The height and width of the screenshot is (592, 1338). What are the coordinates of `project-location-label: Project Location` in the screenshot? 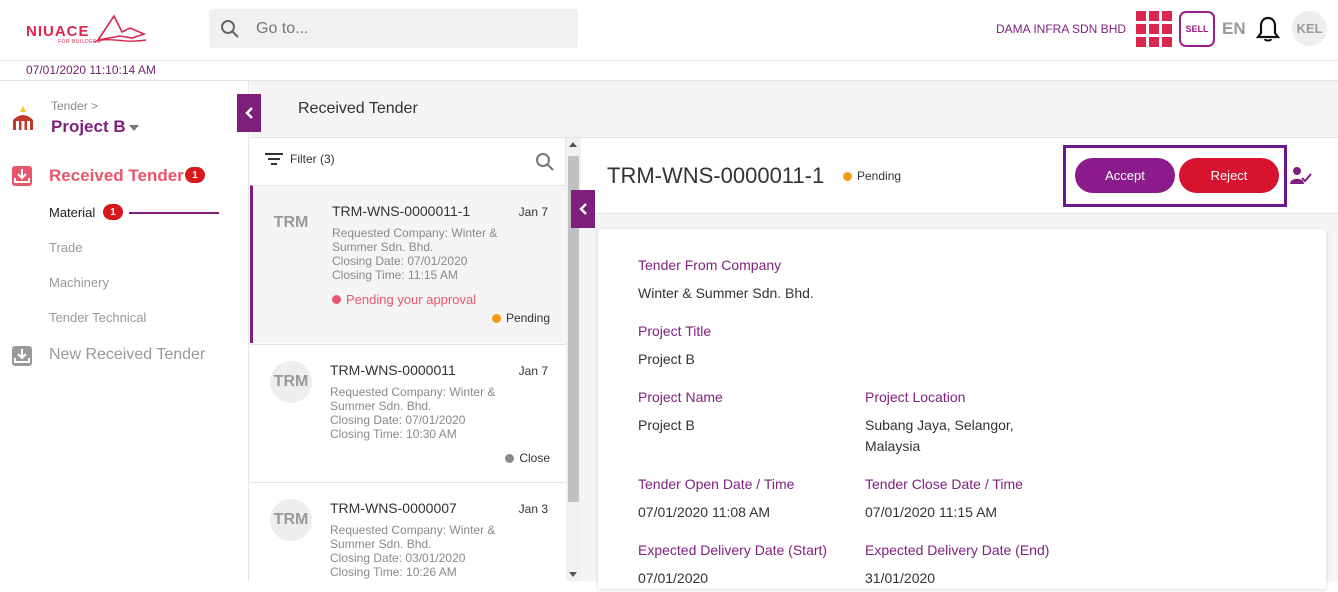 It's located at (915, 397).